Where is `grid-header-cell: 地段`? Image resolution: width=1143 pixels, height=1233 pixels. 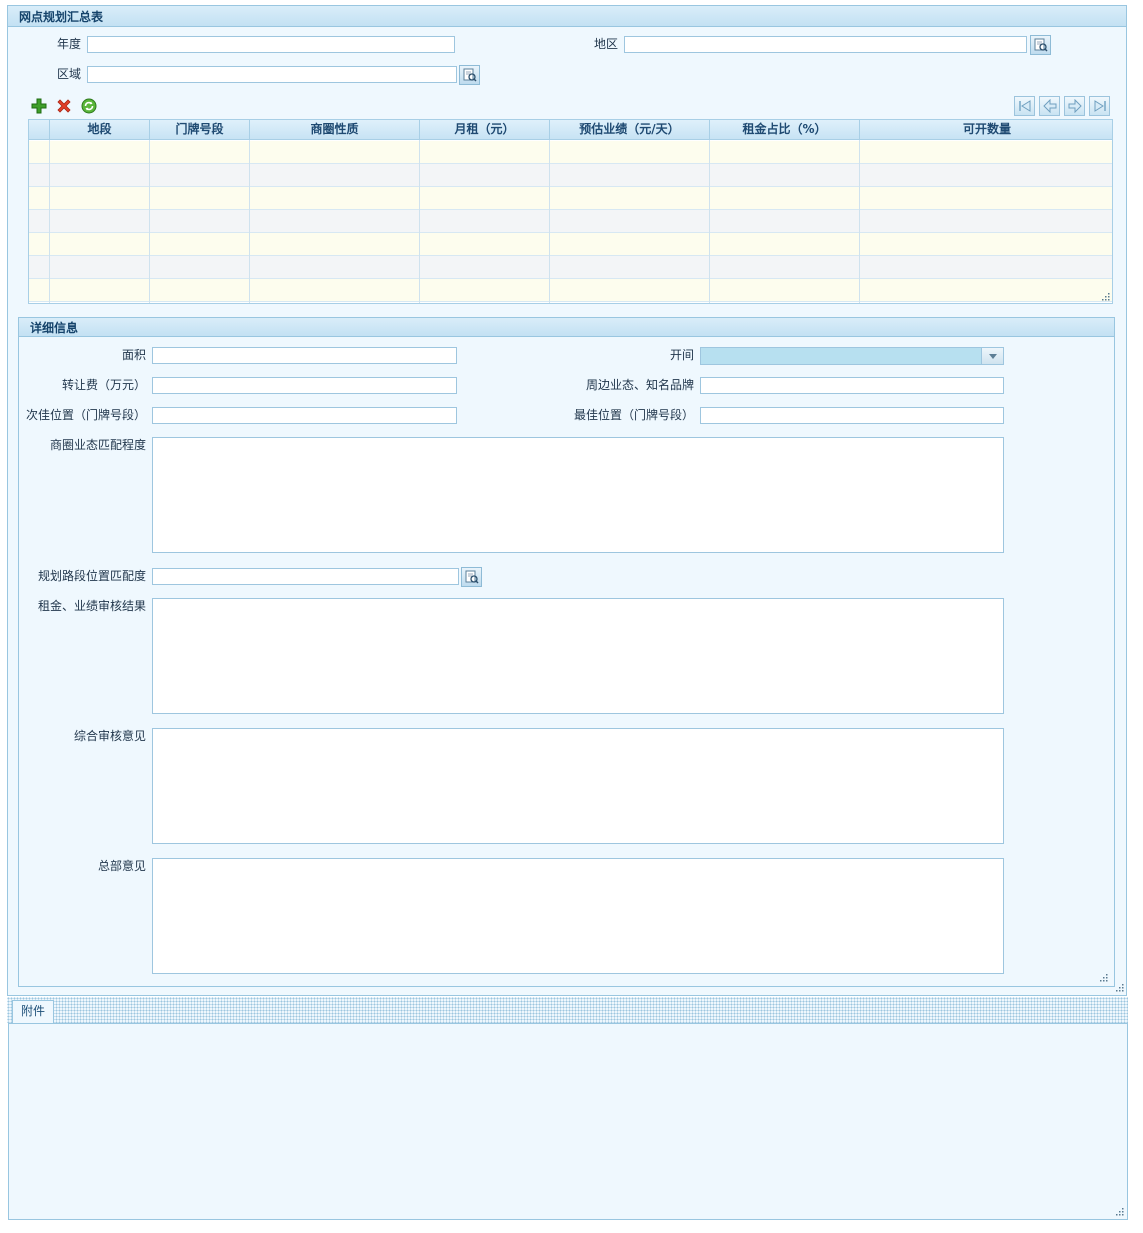 grid-header-cell: 地段 is located at coordinates (100, 130).